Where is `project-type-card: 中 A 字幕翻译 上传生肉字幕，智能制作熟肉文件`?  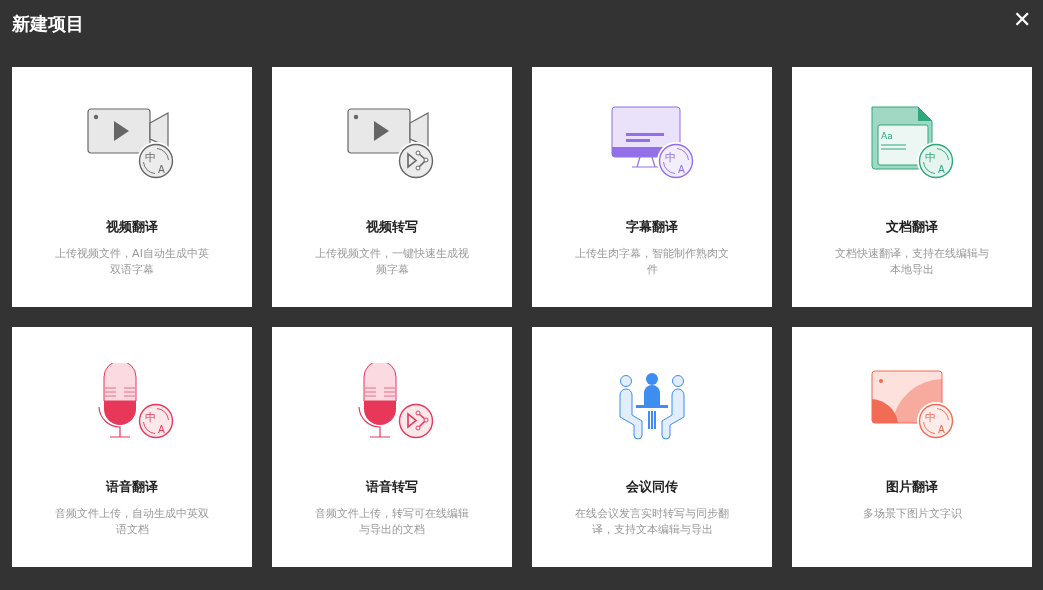
project-type-card: 中 A 字幕翻译 上传生肉字幕，智能制作熟肉文件 is located at coordinates (652, 187).